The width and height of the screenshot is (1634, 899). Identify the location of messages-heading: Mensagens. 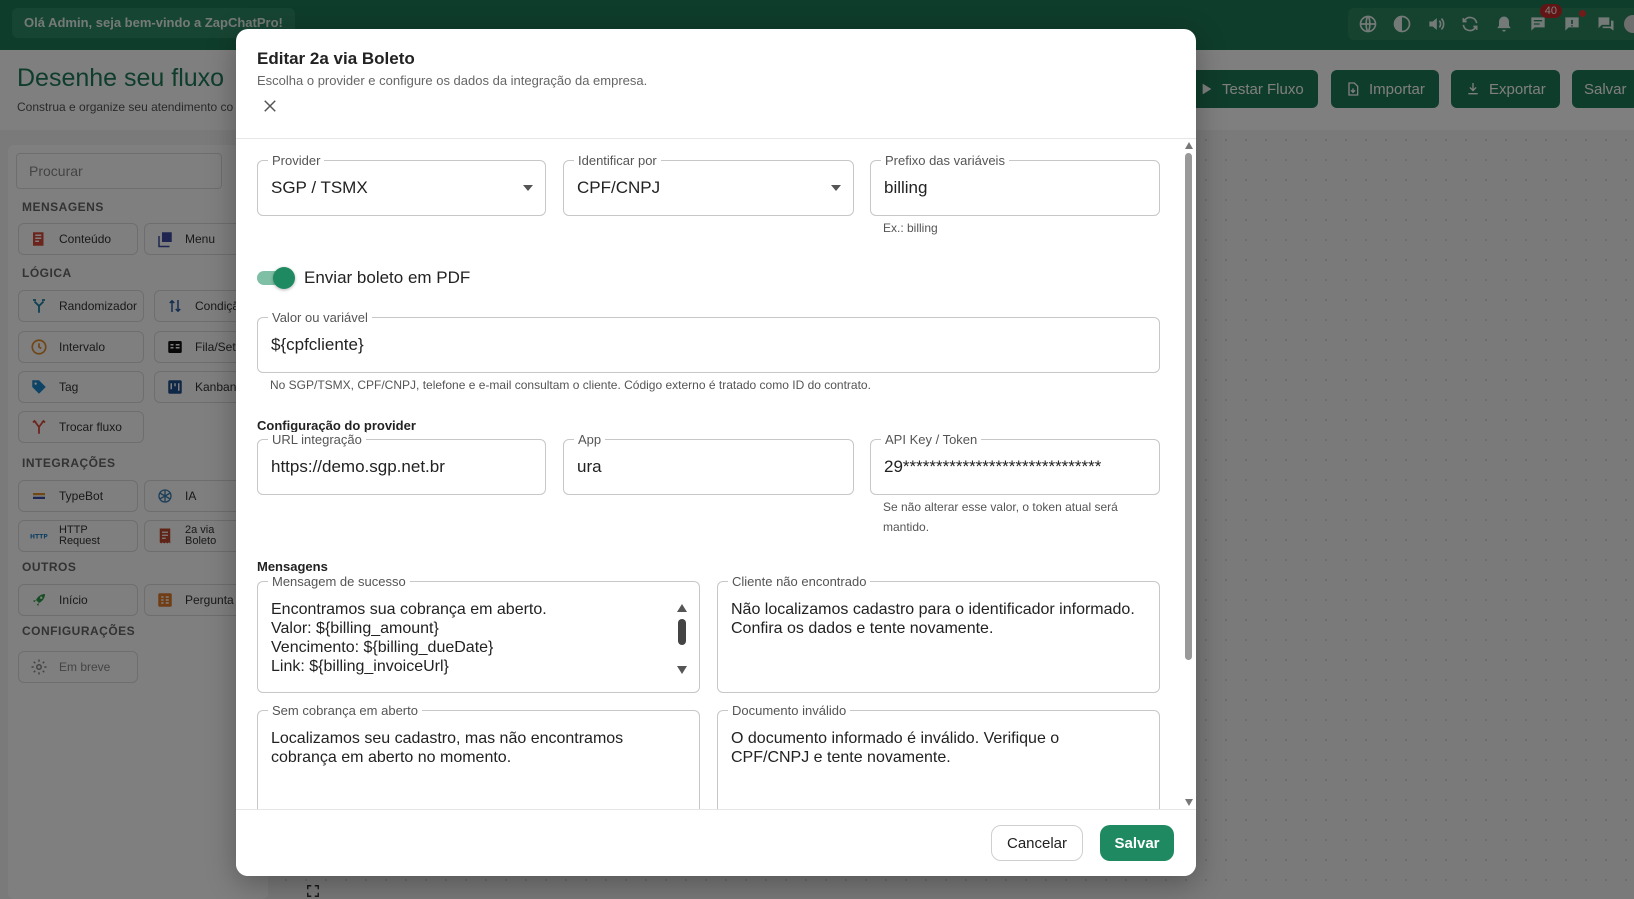
(292, 566).